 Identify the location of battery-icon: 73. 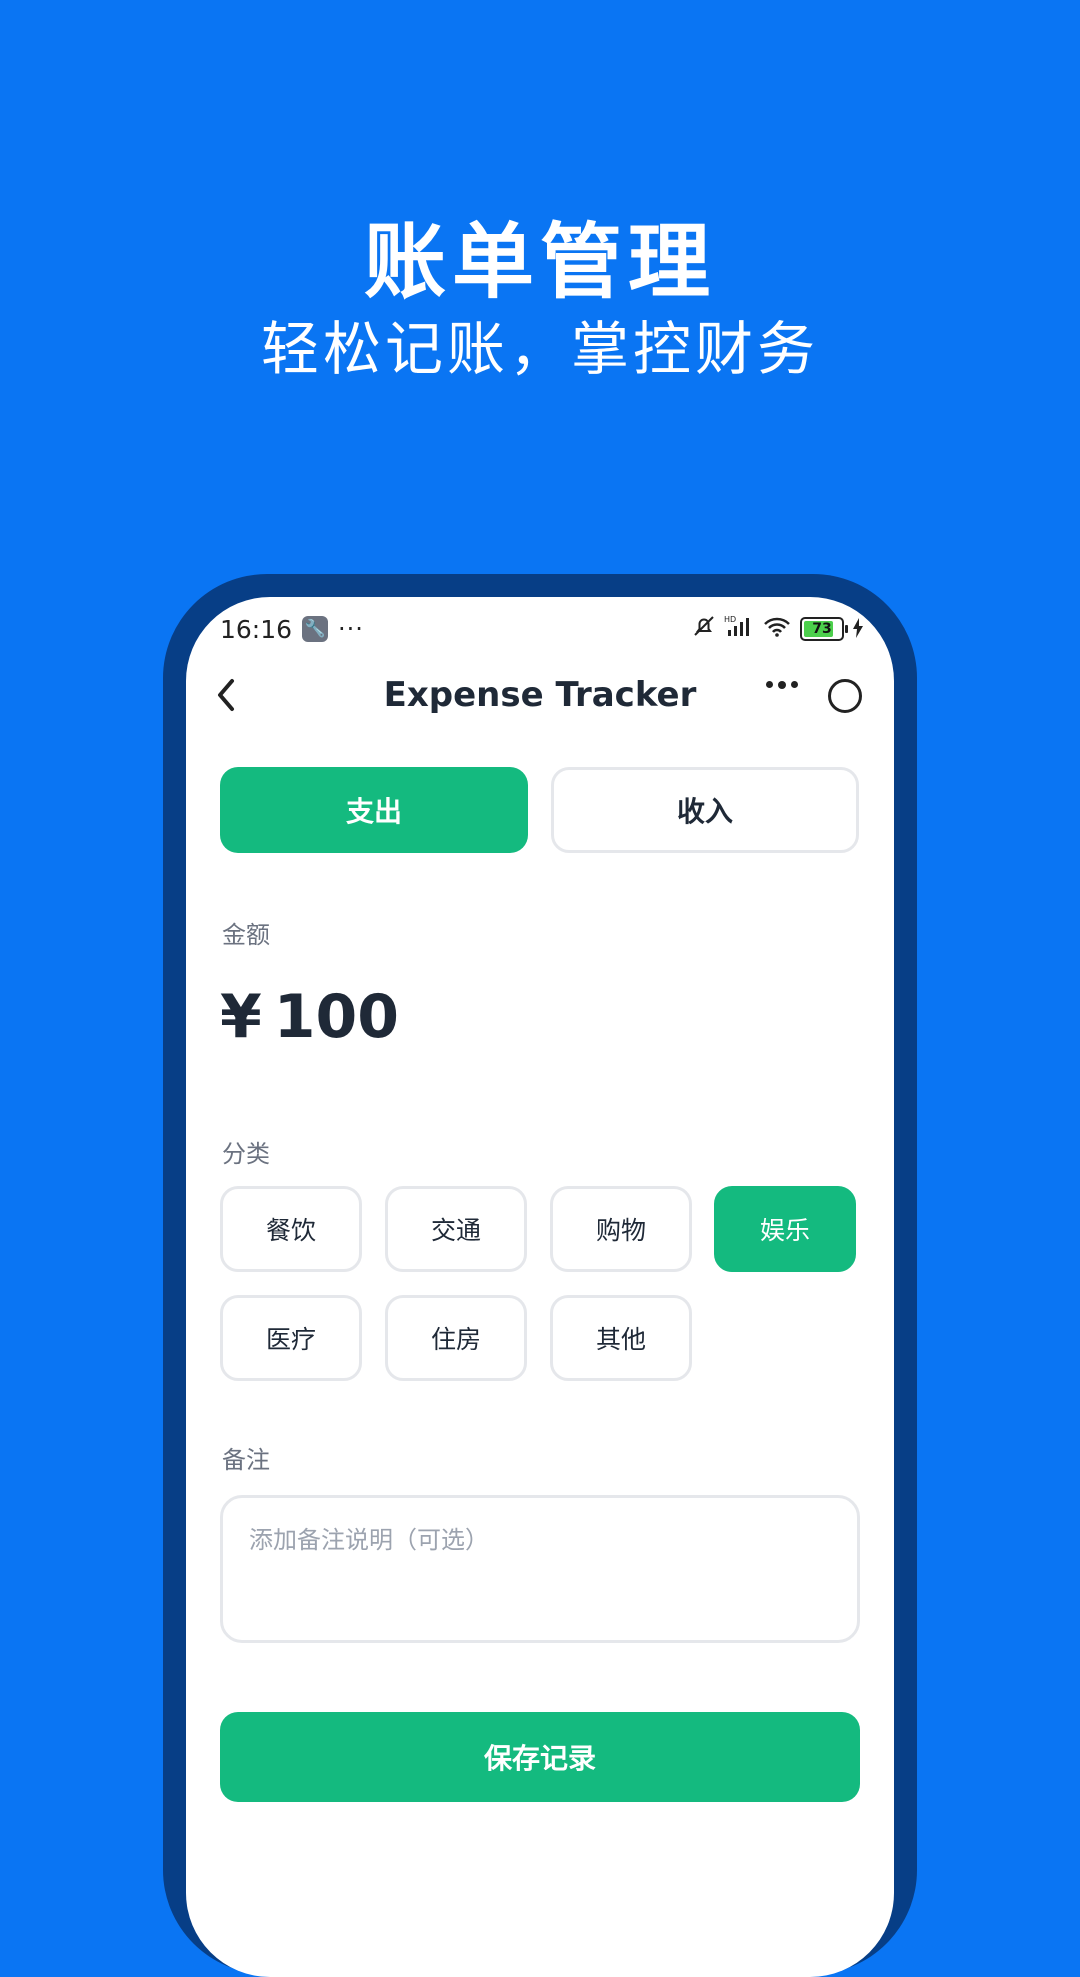
(824, 629).